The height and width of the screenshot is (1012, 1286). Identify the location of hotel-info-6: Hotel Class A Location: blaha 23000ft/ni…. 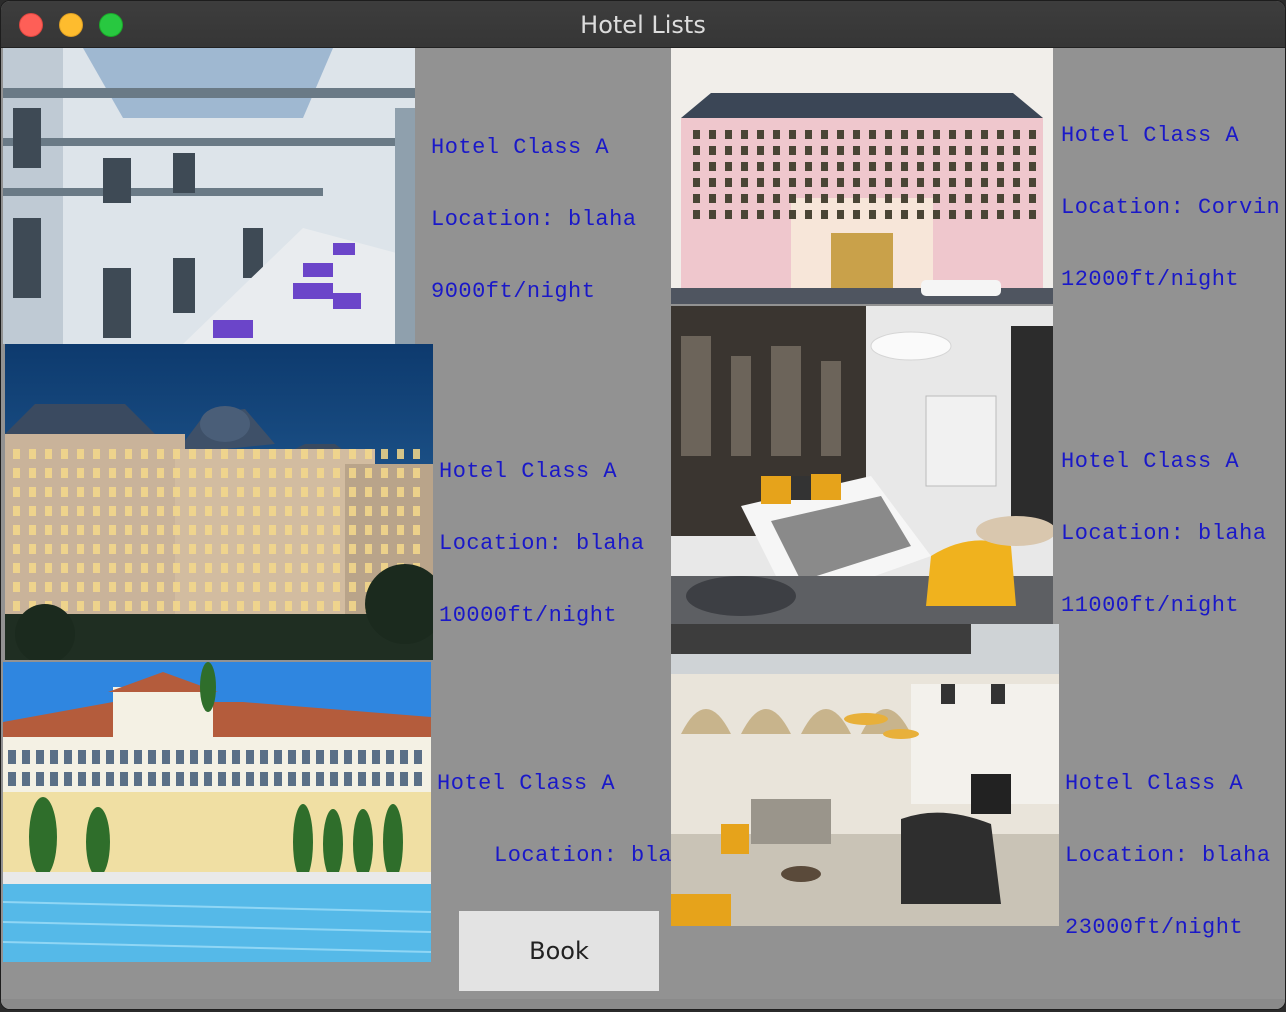
(1168, 856).